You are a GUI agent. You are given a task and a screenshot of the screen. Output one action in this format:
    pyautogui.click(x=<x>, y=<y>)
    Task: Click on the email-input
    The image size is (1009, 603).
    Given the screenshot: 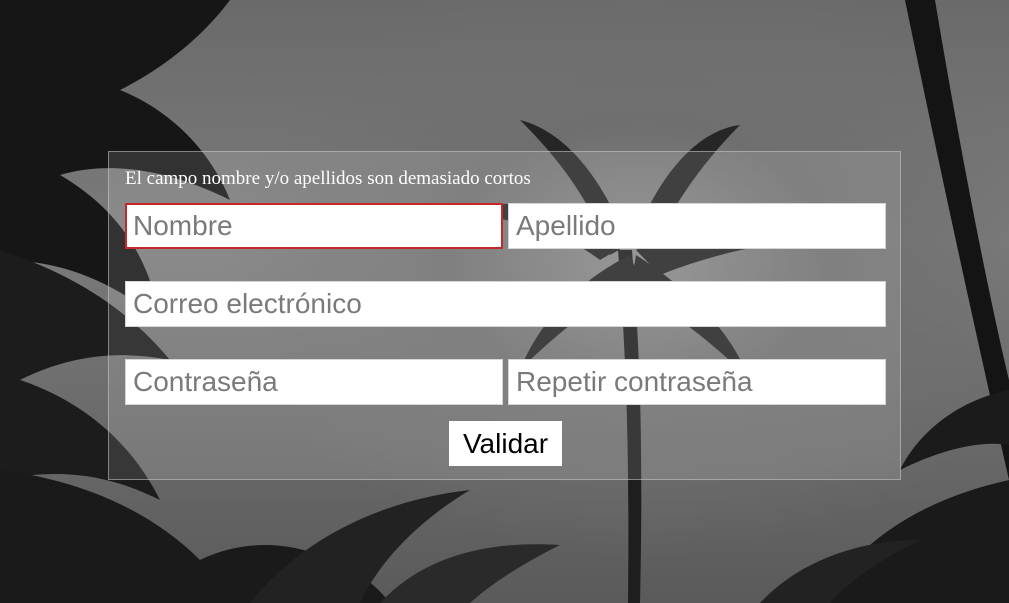 What is the action you would take?
    pyautogui.click(x=505, y=304)
    